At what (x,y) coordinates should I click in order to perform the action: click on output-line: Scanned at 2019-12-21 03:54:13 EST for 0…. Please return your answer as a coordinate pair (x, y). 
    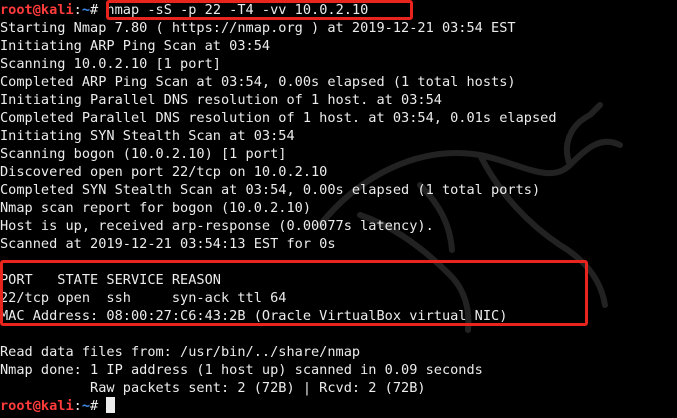
    Looking at the image, I should click on (168, 244).